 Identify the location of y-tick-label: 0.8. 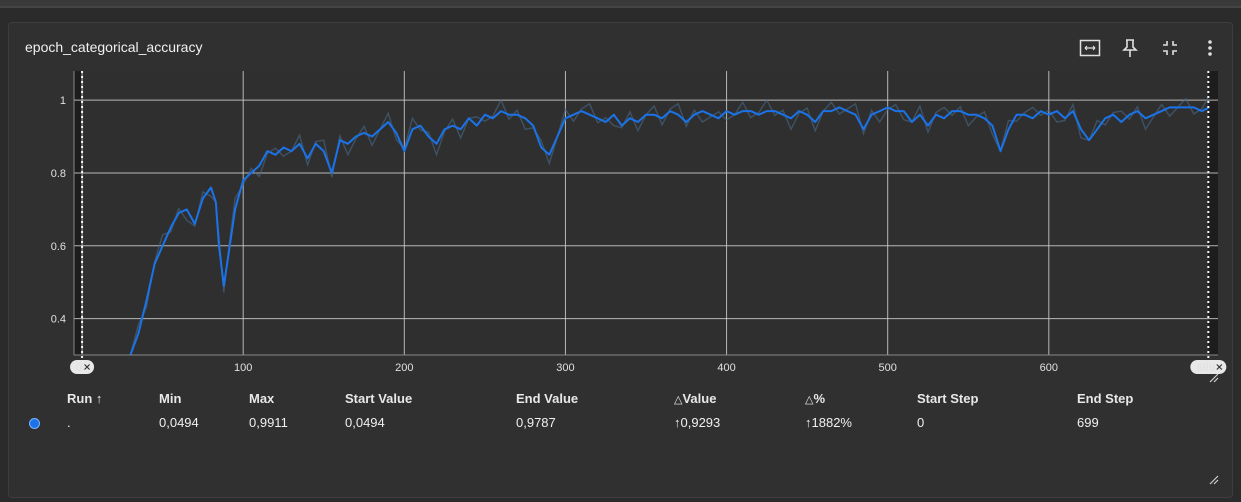
(58, 174).